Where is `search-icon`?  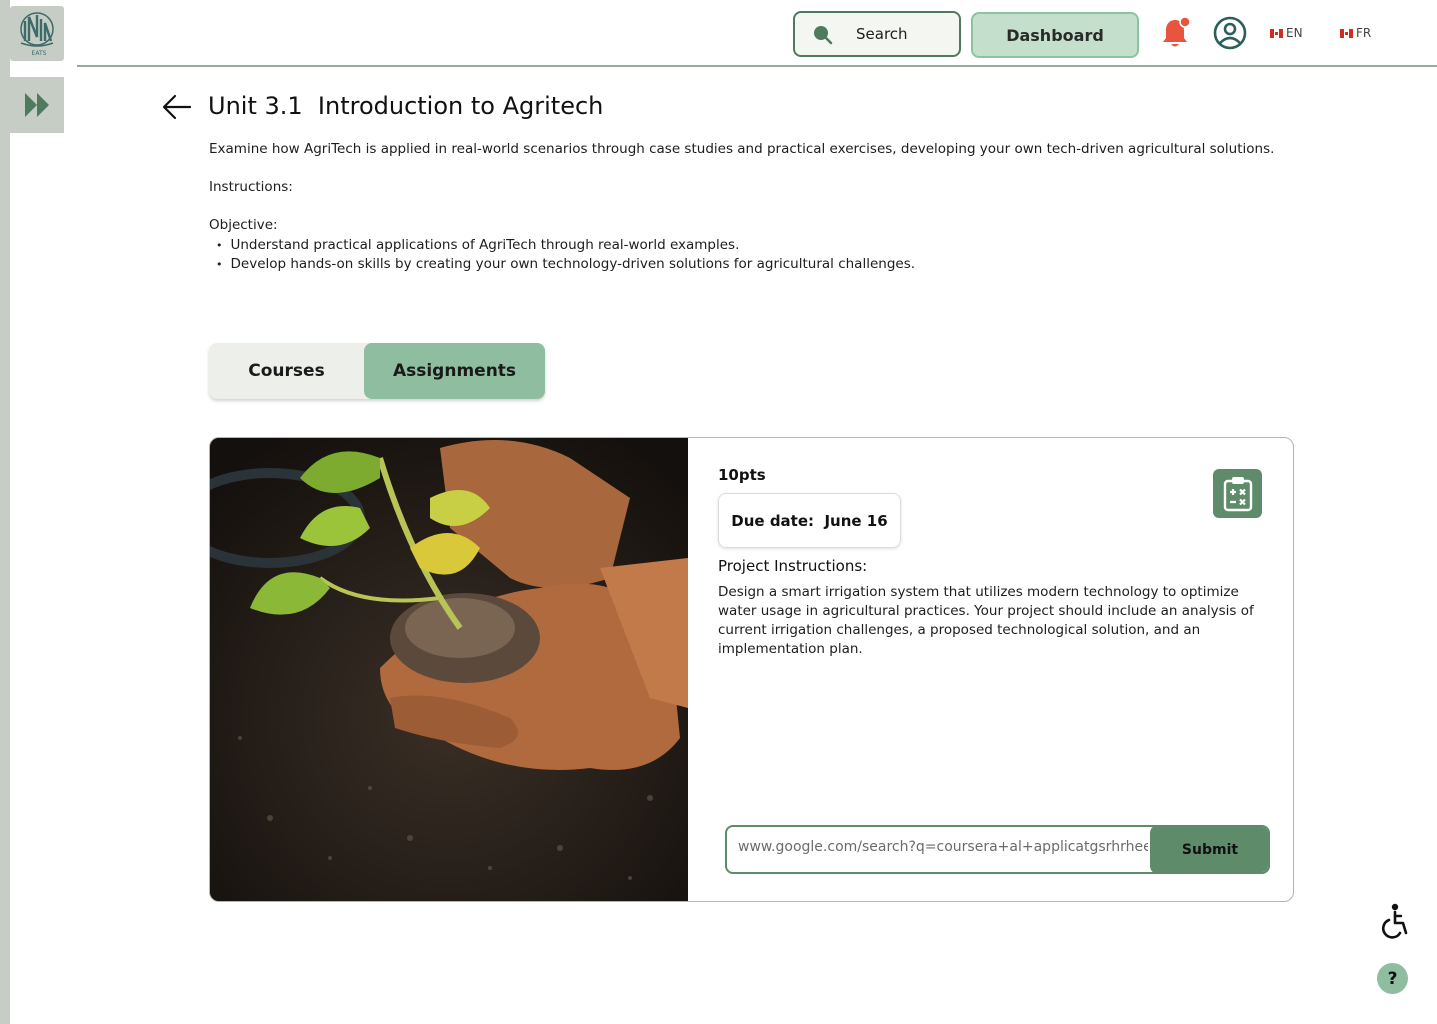
search-icon is located at coordinates (823, 35).